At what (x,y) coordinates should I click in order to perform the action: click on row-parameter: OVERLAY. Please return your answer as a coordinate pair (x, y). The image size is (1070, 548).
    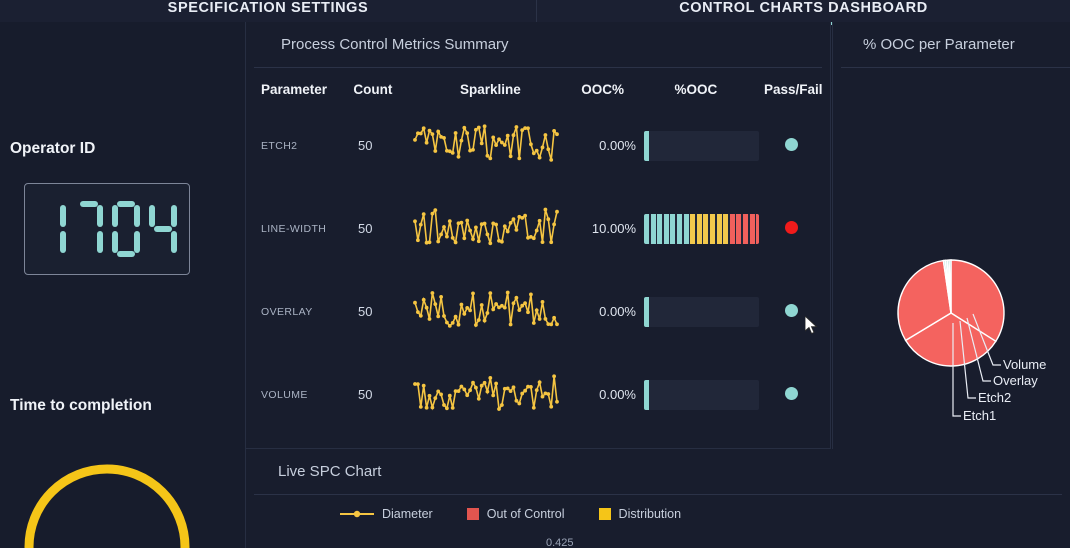
    Looking at the image, I should click on (287, 311).